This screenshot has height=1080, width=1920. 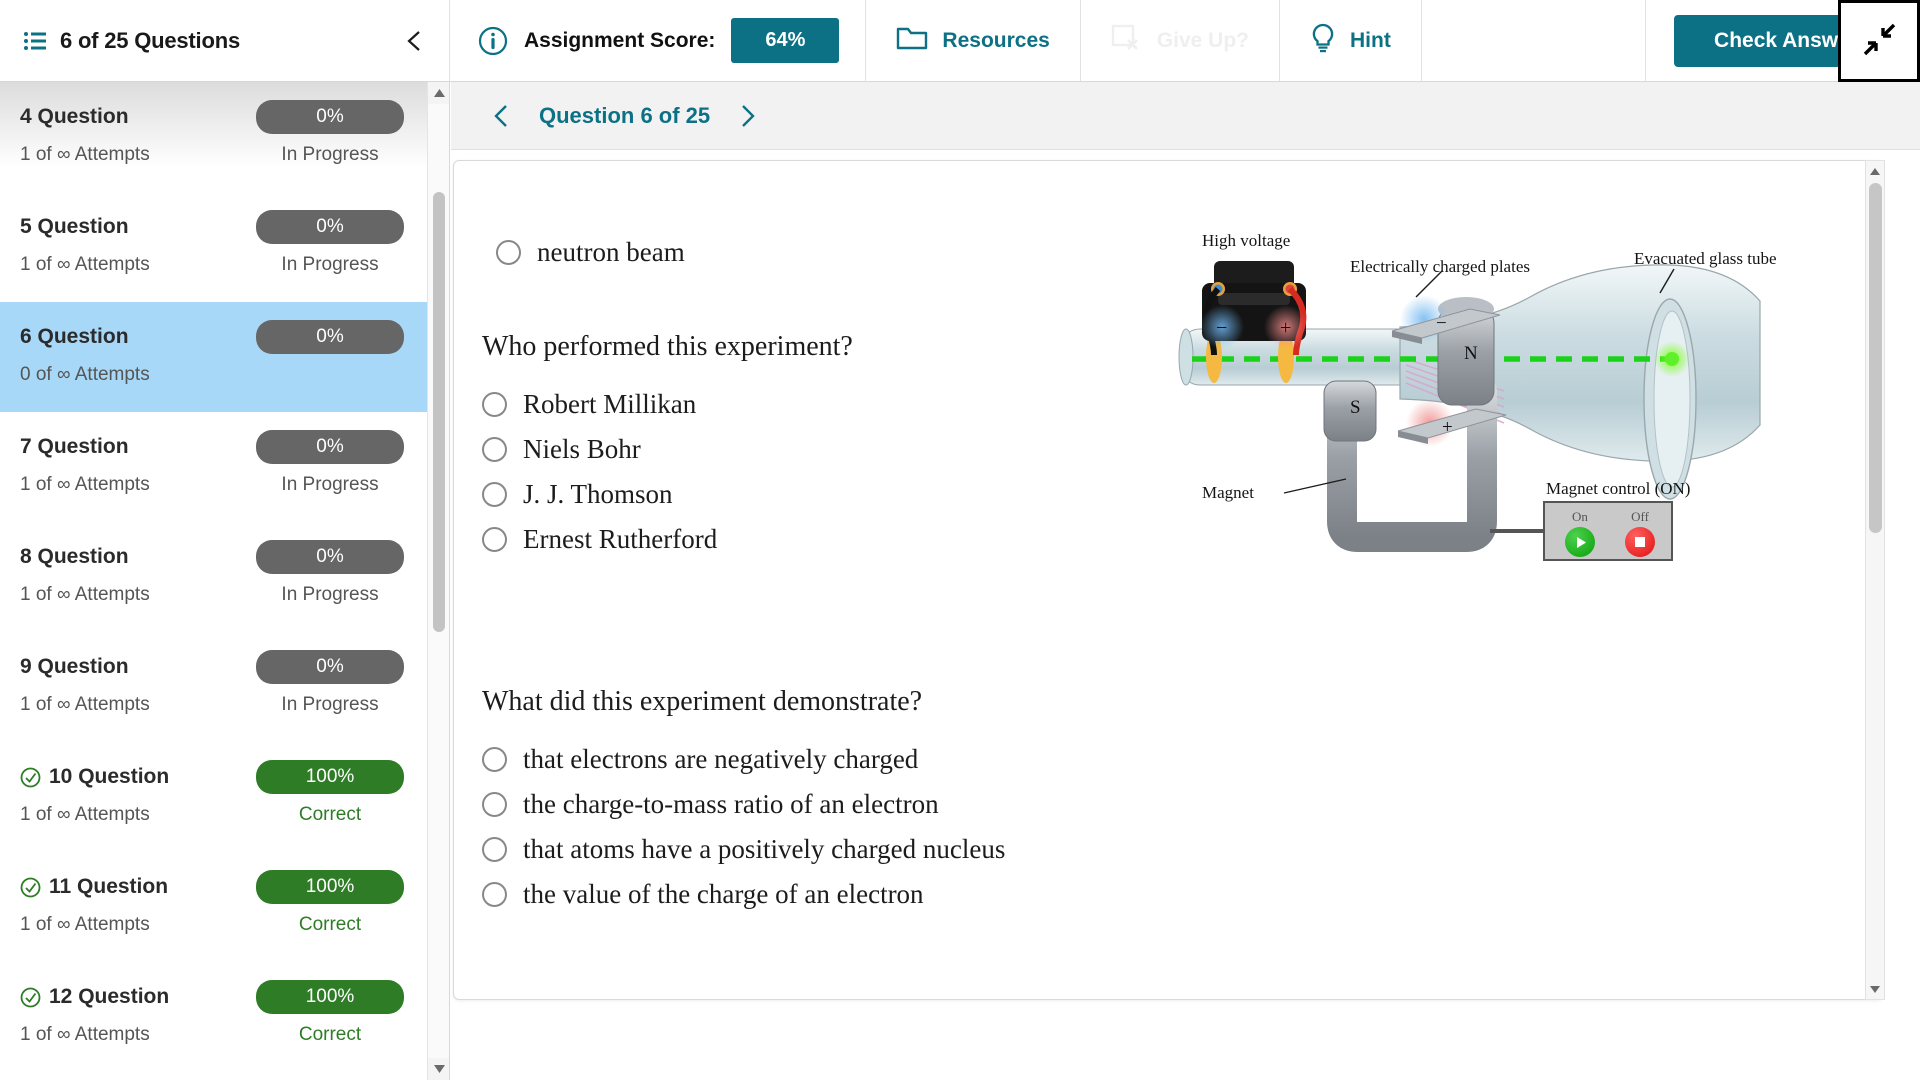 What do you see at coordinates (1127, 41) in the screenshot?
I see `square-x-icon` at bounding box center [1127, 41].